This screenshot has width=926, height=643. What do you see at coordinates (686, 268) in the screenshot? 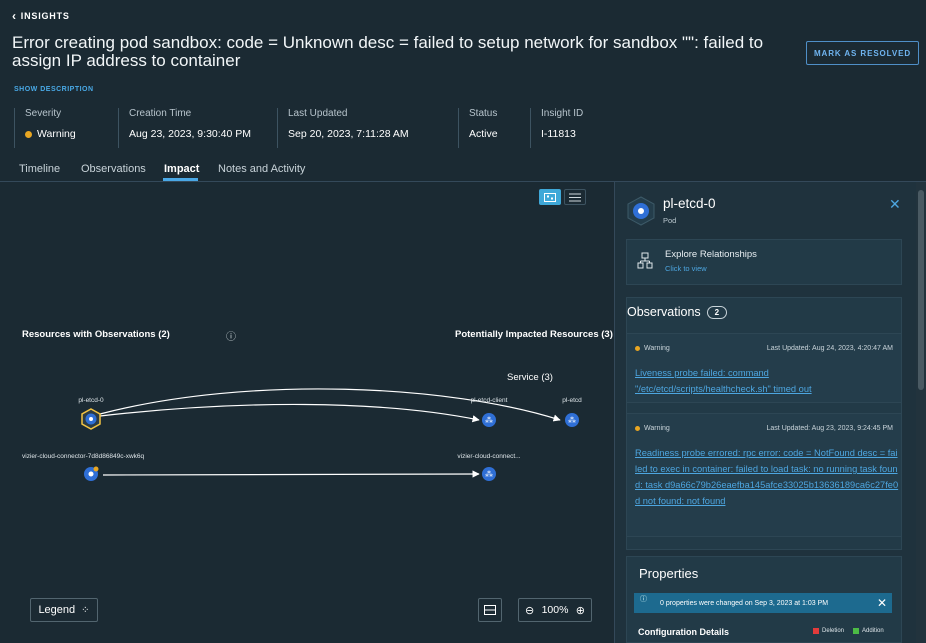
I see `explore-relationships-link: Click to view` at bounding box center [686, 268].